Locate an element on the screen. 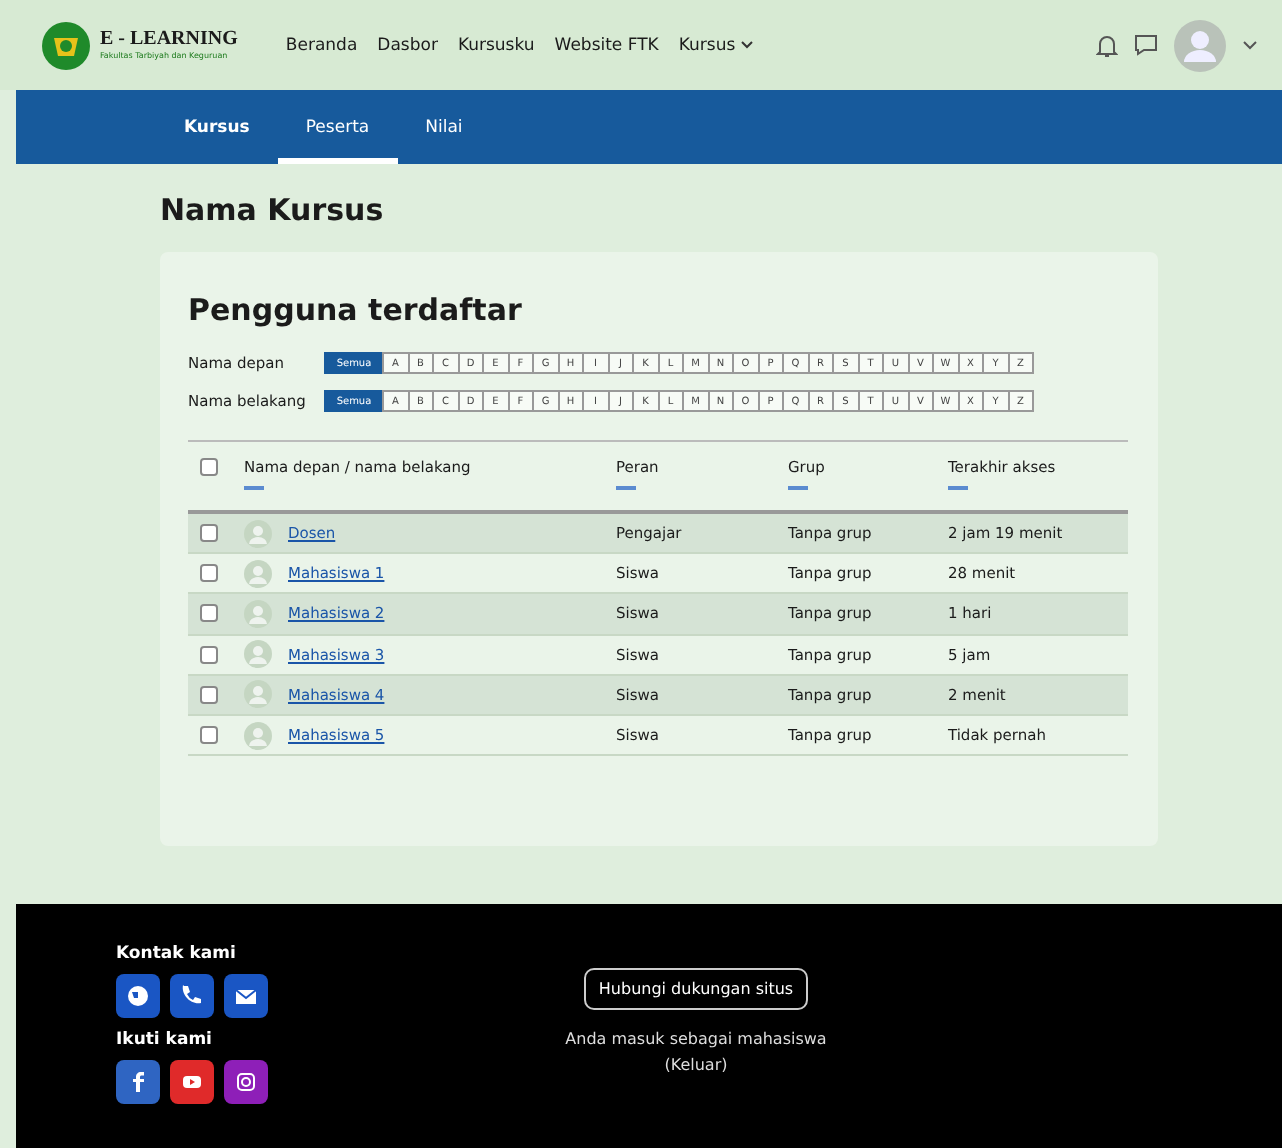 This screenshot has width=1282, height=1148. card-title: Pengguna terdaftar is located at coordinates (356, 310).